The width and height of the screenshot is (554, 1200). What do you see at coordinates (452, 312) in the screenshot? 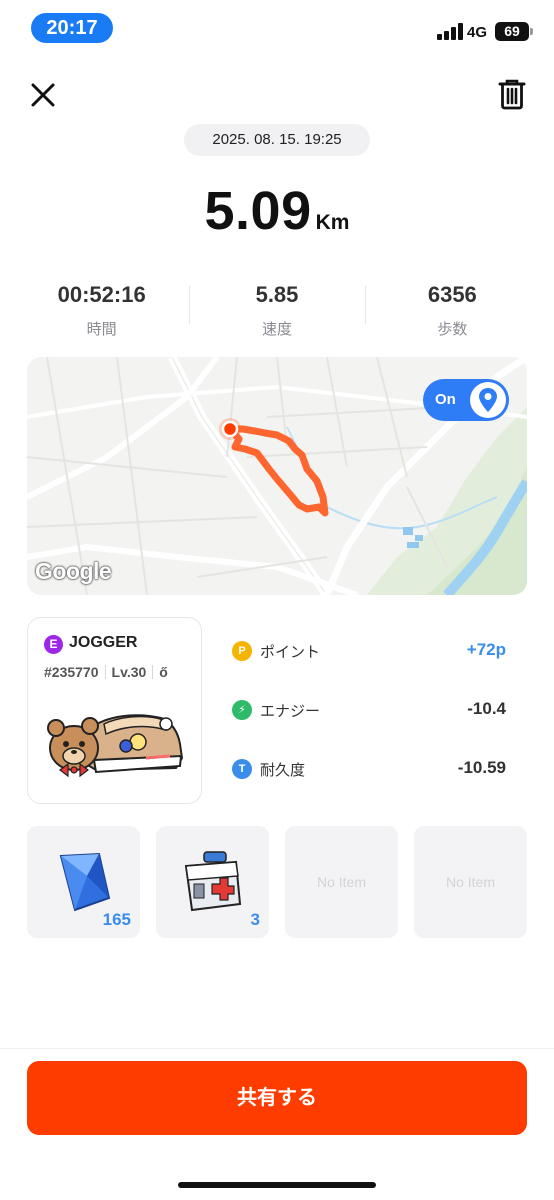
I see `stat-steps: 6356 歩数` at bounding box center [452, 312].